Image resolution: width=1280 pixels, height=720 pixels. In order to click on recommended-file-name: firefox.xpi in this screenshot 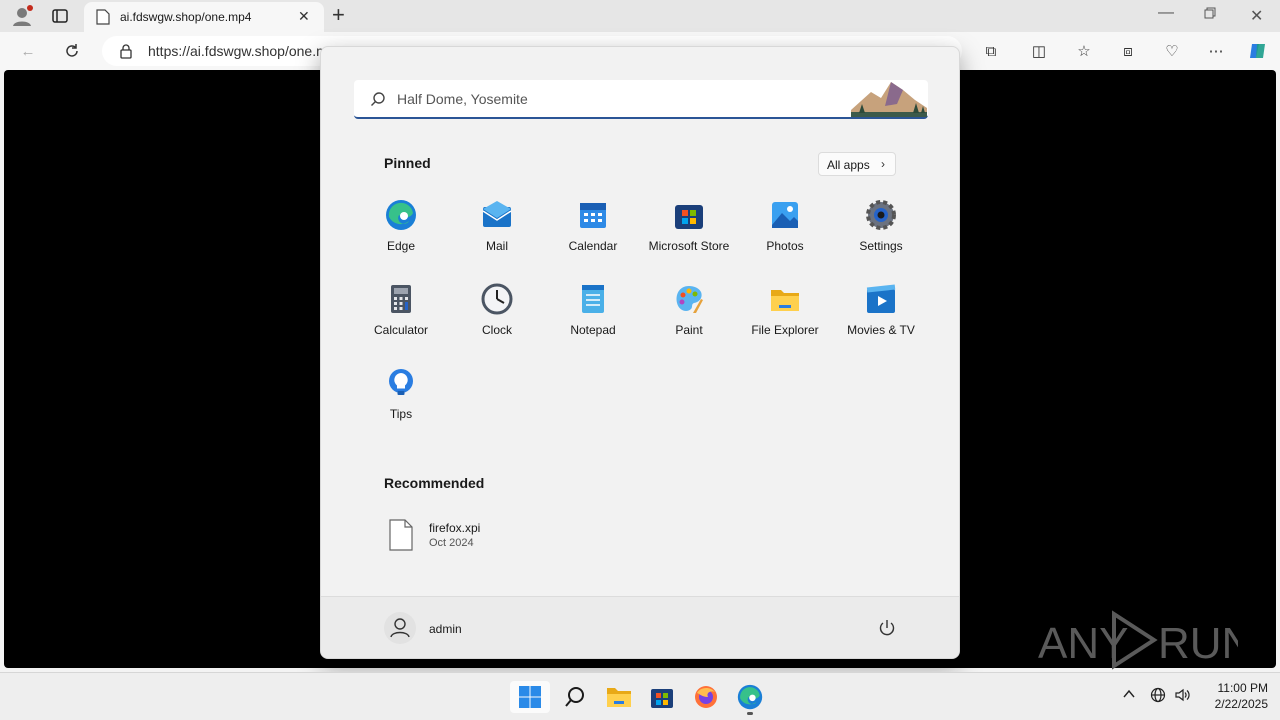, I will do `click(455, 528)`.